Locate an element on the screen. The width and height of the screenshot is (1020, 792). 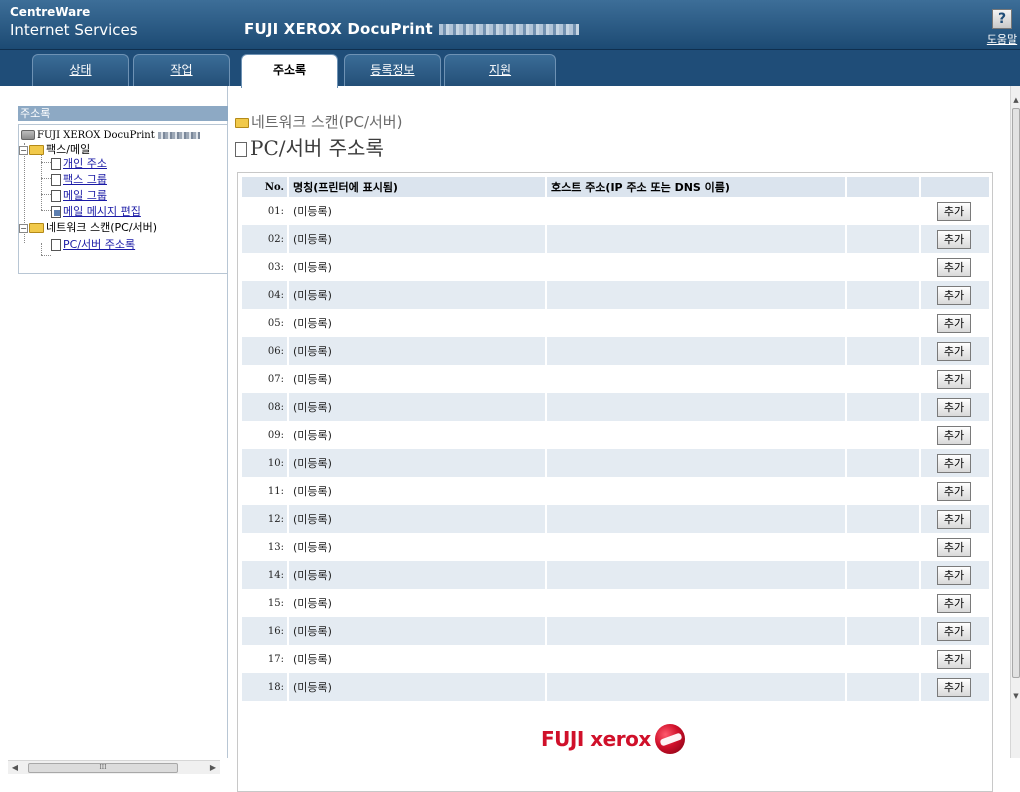
tab-properties-label: 등록정보 is located at coordinates (392, 70).